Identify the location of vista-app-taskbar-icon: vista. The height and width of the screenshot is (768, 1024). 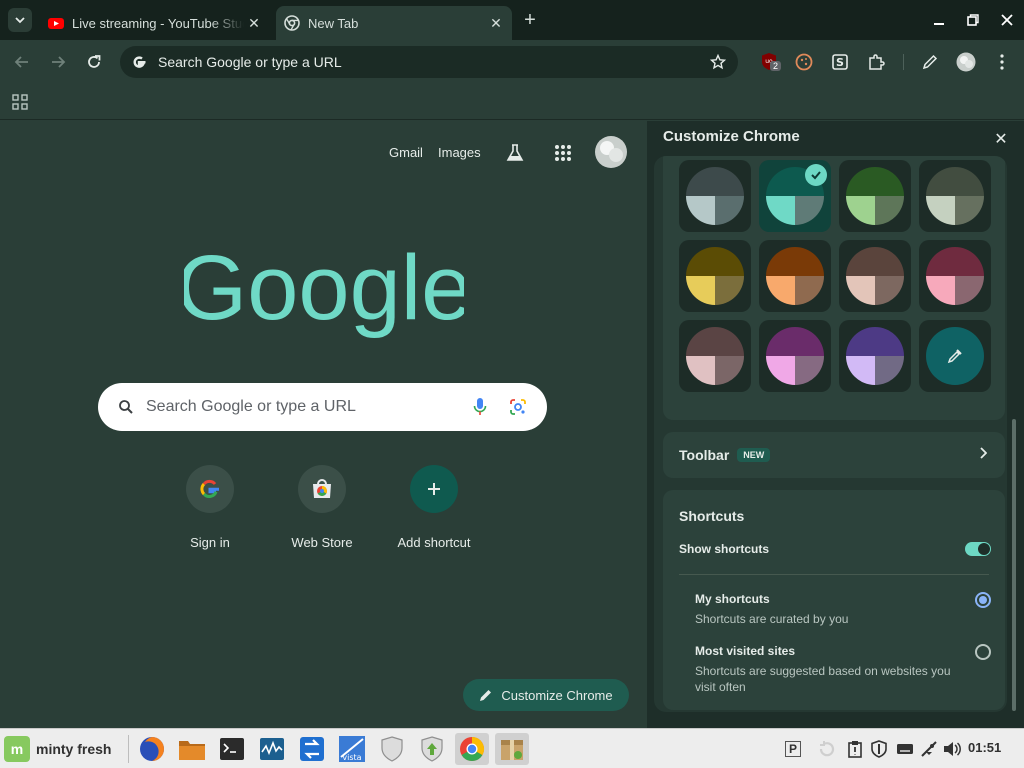
(352, 749).